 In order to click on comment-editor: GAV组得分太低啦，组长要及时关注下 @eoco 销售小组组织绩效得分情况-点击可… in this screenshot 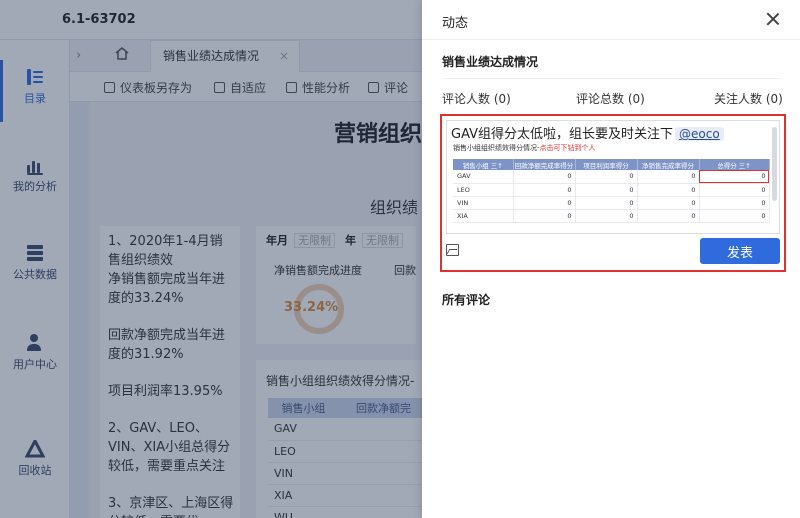, I will do `click(613, 177)`.